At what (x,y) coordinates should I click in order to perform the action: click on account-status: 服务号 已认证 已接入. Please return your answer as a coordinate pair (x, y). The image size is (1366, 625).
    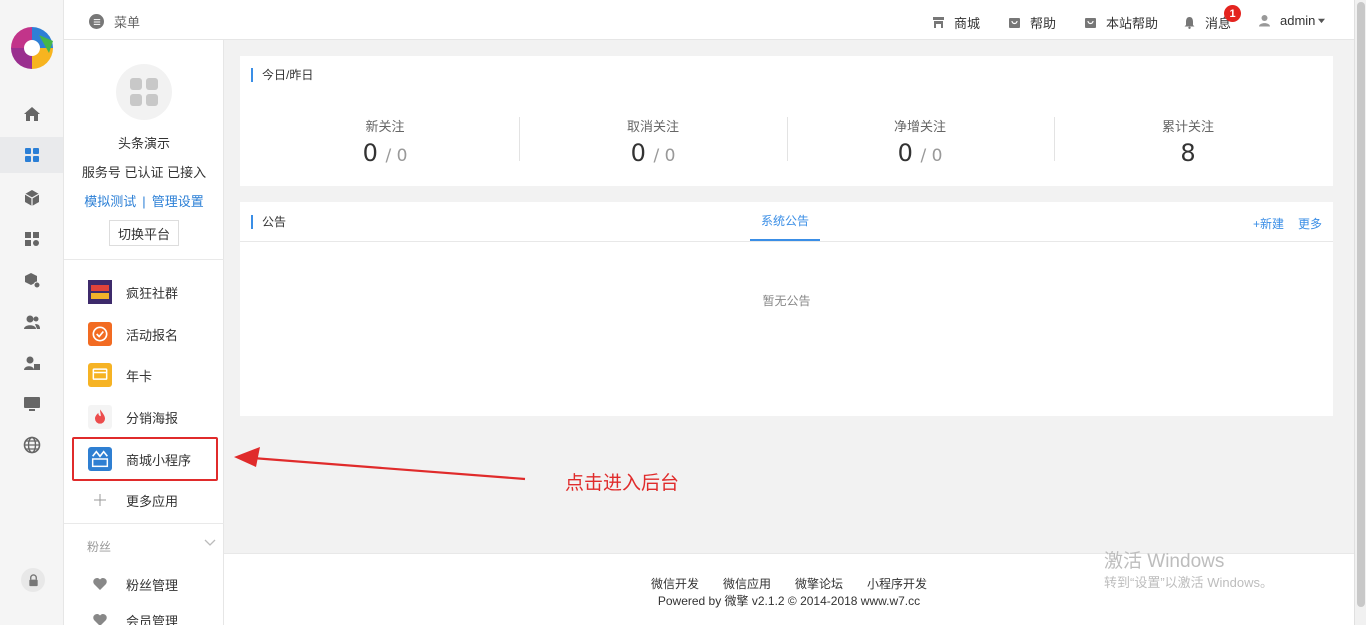
    Looking at the image, I should click on (144, 172).